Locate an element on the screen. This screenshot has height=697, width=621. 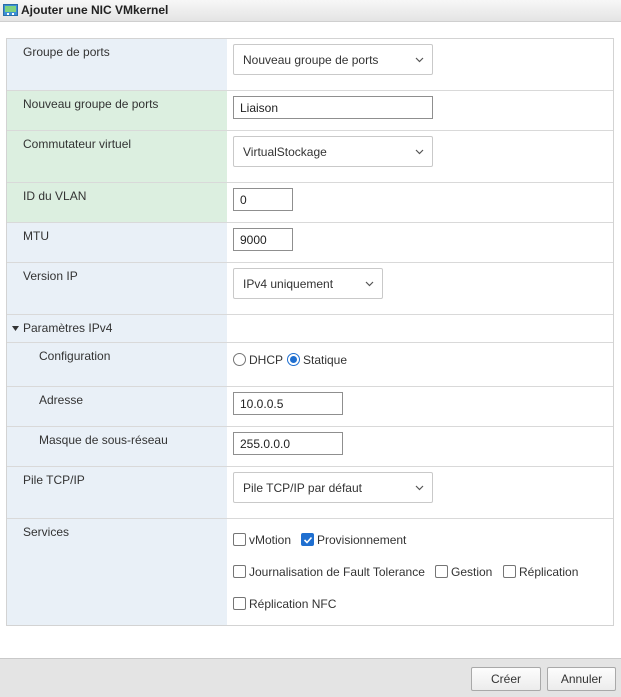
tcpip-stack-label: Pile TCP/IP is located at coordinates (54, 480).